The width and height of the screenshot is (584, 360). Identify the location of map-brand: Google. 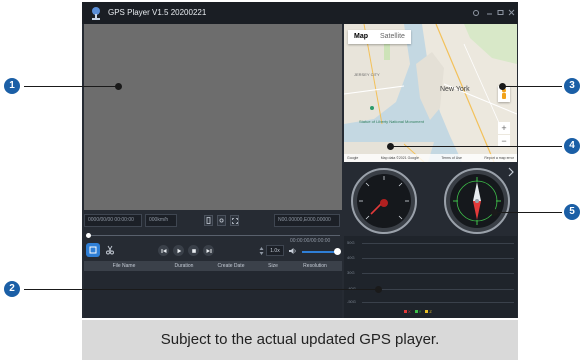
(353, 158).